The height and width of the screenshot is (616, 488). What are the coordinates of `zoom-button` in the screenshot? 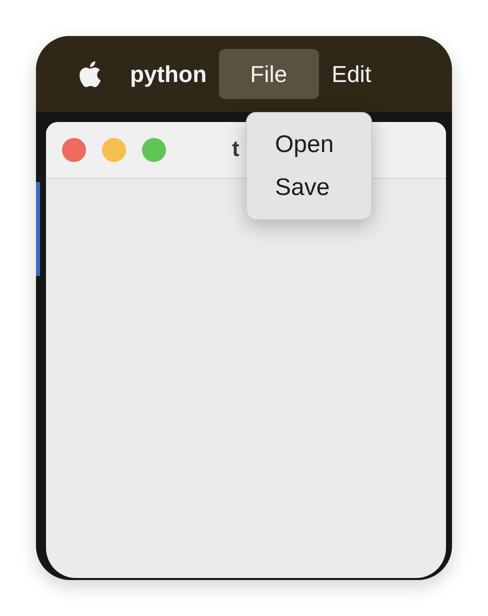 It's located at (154, 150).